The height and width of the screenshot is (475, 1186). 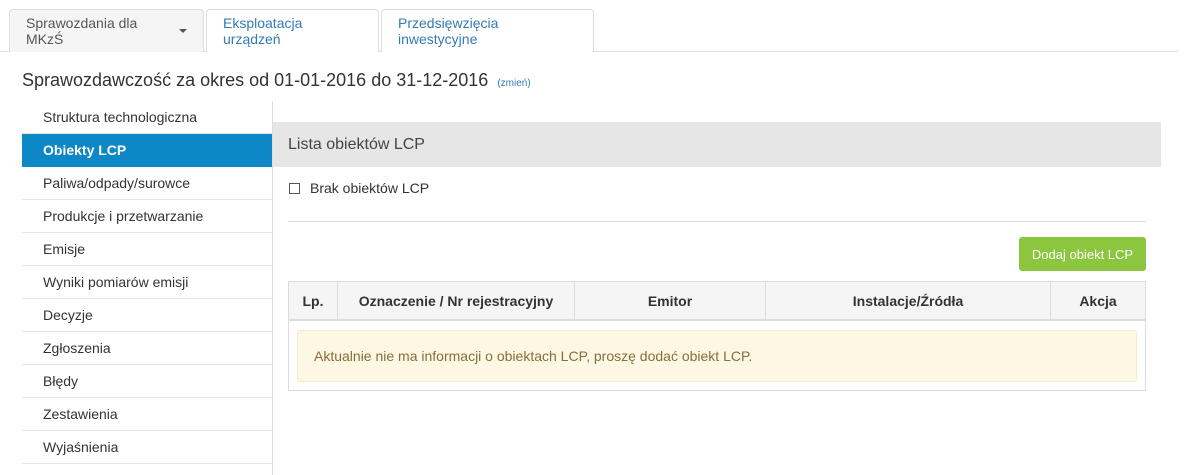 What do you see at coordinates (369, 188) in the screenshot?
I see `no-lcp-checkbox-label: Brak obiektów LCP` at bounding box center [369, 188].